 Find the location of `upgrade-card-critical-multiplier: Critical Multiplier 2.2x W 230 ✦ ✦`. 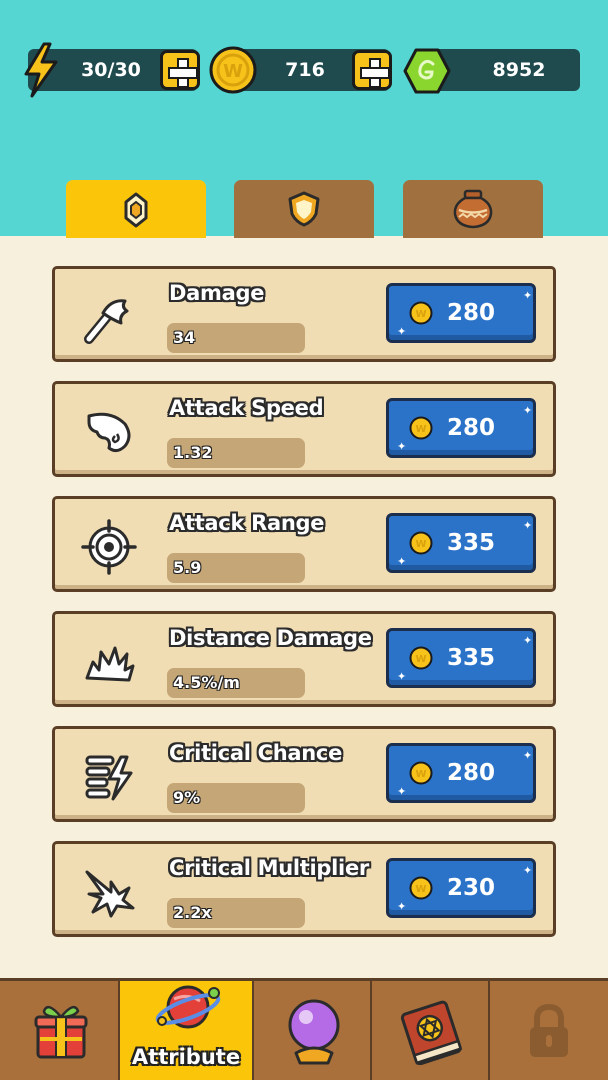

upgrade-card-critical-multiplier: Critical Multiplier 2.2x W 230 ✦ ✦ is located at coordinates (304, 889).